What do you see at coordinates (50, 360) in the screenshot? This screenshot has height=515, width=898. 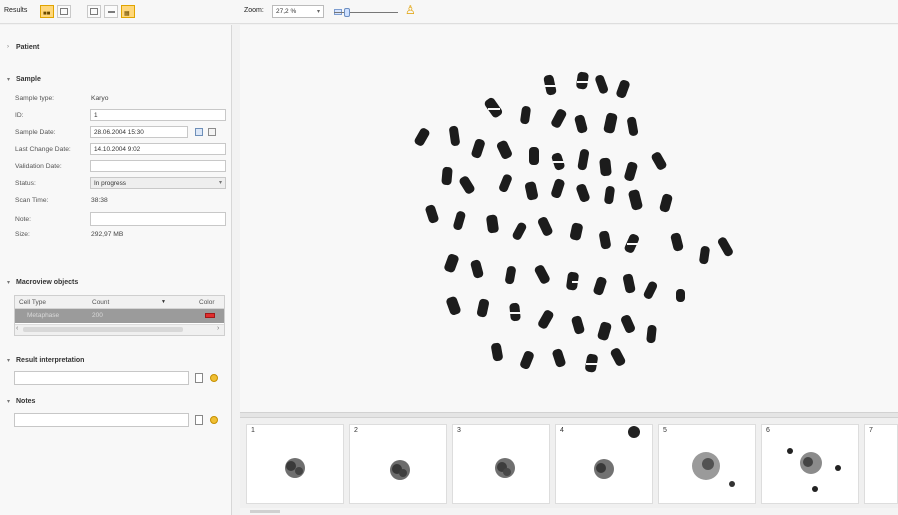 I see `result-section-title: Result interpretation` at bounding box center [50, 360].